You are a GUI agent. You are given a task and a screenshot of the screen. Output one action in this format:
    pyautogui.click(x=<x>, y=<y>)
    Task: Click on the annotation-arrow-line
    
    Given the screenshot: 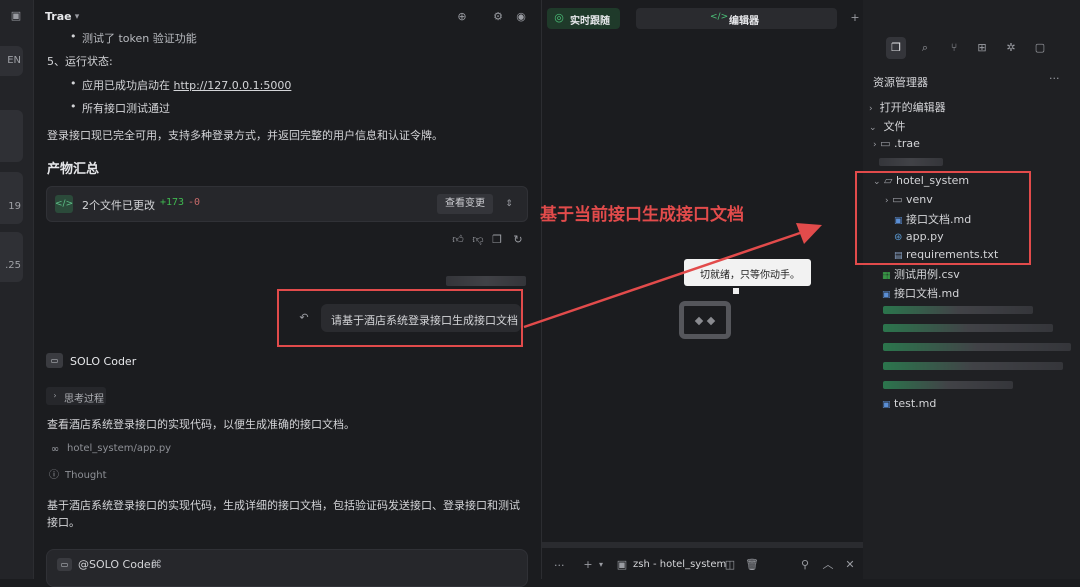 What is the action you would take?
    pyautogui.click(x=662, y=280)
    